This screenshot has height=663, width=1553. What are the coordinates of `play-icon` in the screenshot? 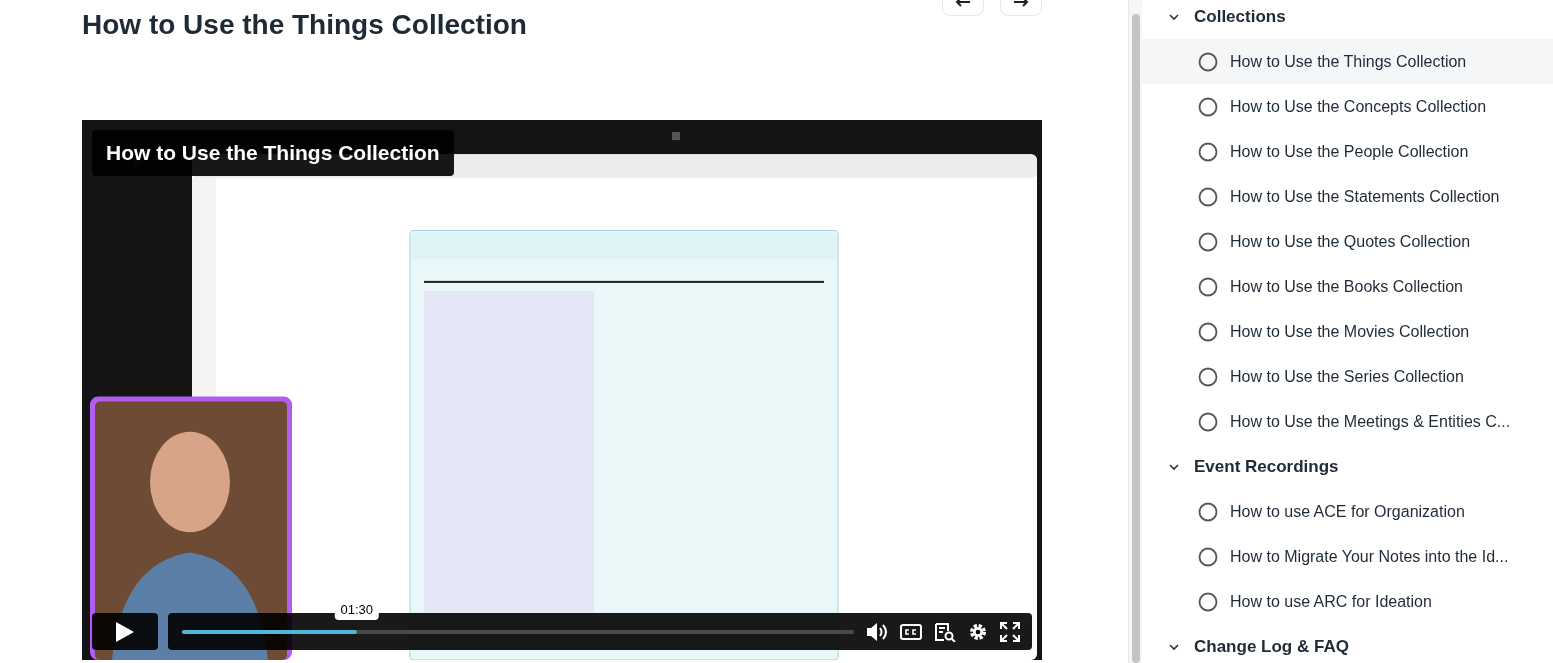 It's located at (125, 631).